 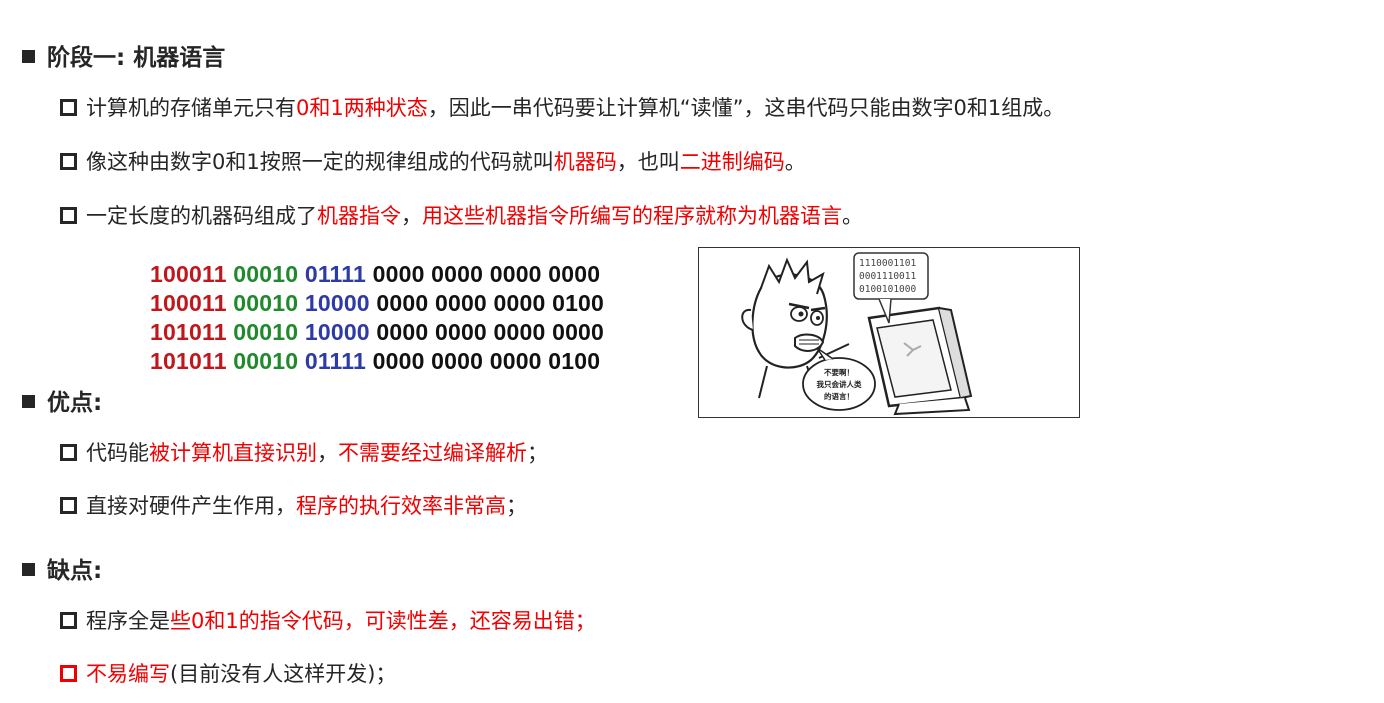 What do you see at coordinates (585, 162) in the screenshot?
I see `highlight-text: 机器码` at bounding box center [585, 162].